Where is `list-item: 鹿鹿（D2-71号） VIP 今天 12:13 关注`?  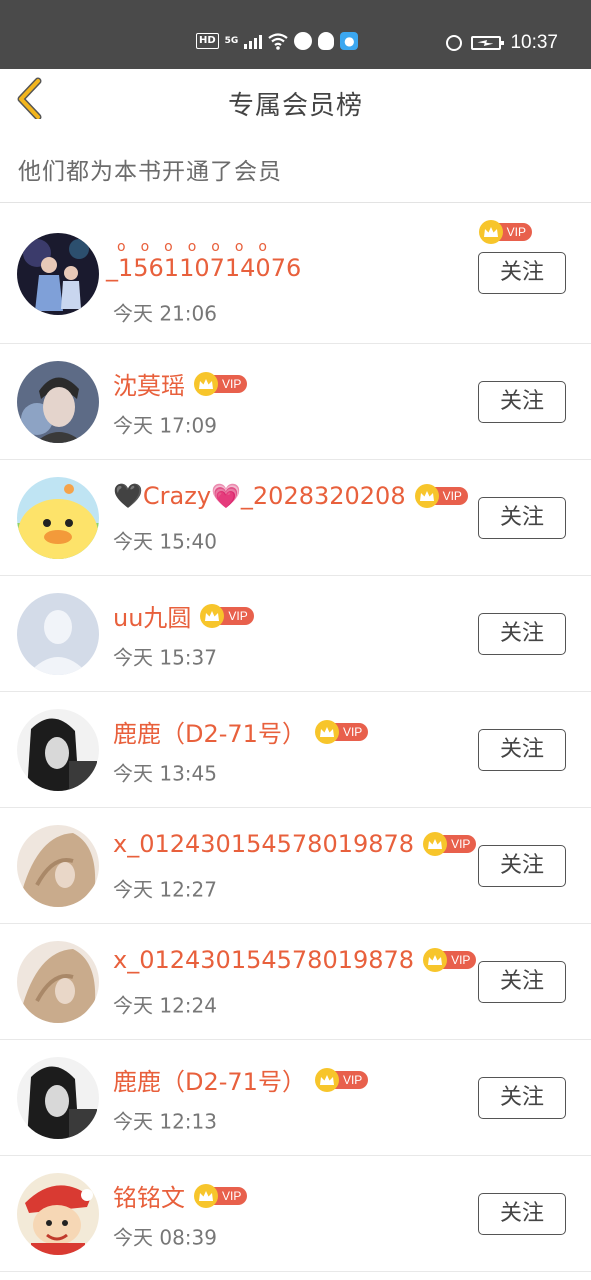
list-item: 鹿鹿（D2-71号） VIP 今天 12:13 关注 is located at coordinates (295, 1098).